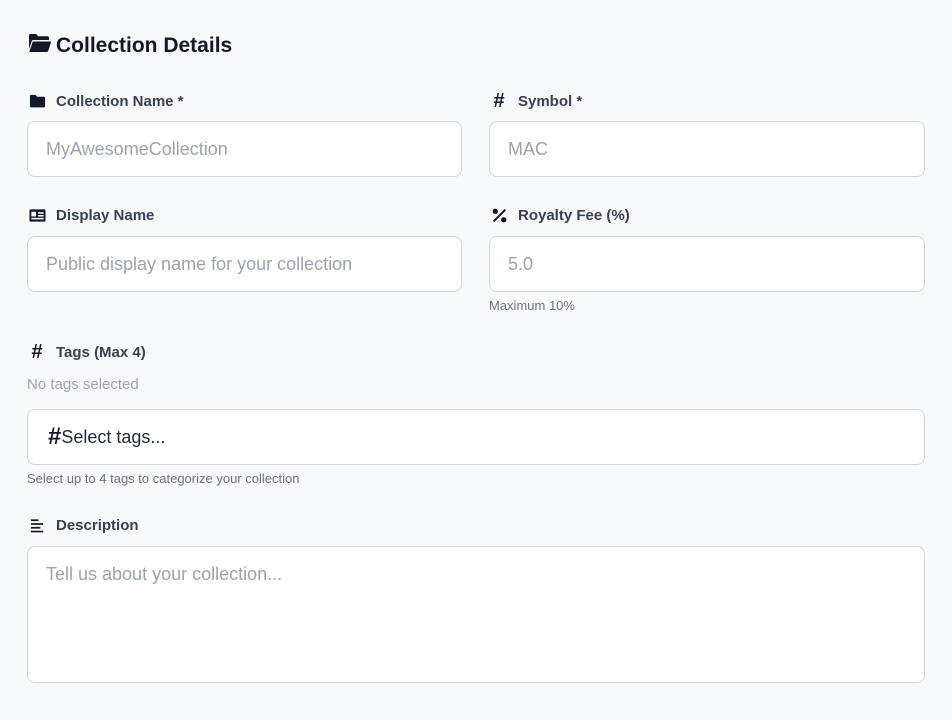 This screenshot has height=720, width=952. I want to click on id-card-icon, so click(37, 215).